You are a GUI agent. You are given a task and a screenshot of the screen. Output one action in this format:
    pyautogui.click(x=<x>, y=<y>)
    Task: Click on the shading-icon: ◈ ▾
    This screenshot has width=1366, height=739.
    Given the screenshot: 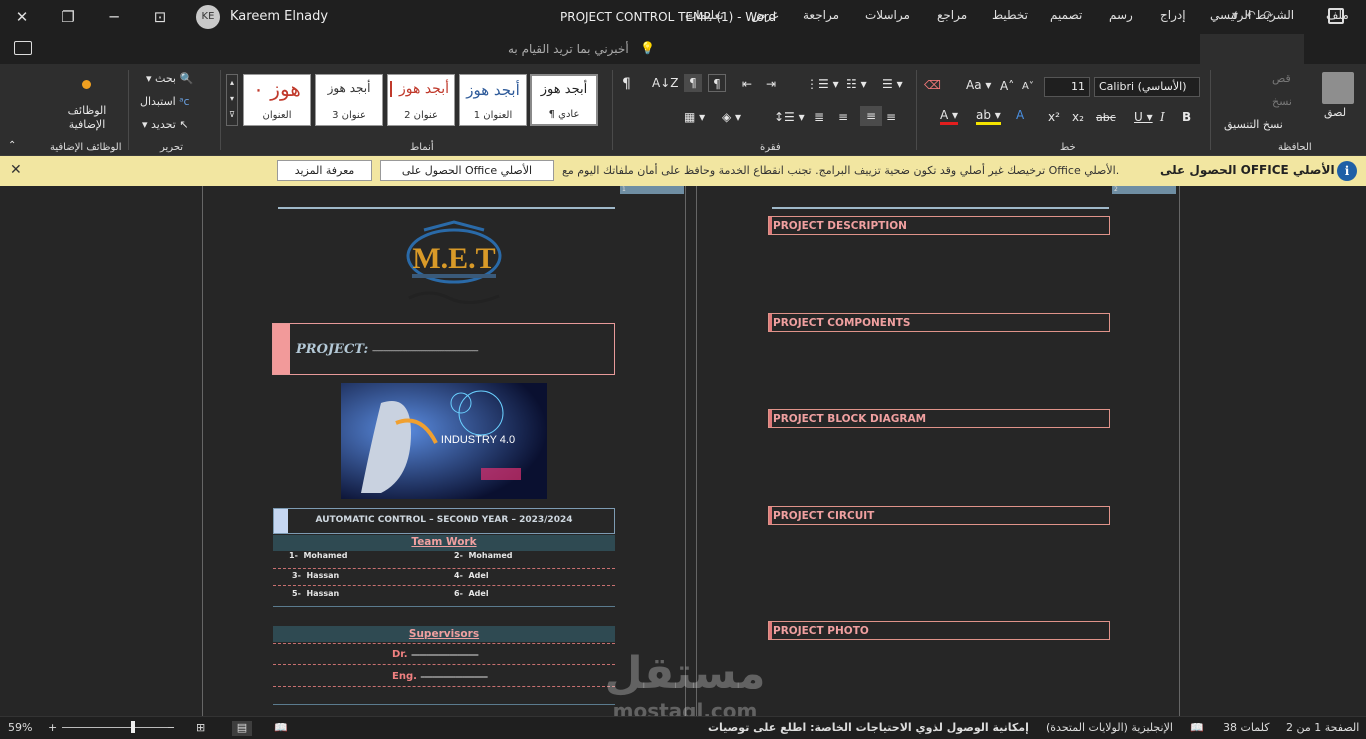 What is the action you would take?
    pyautogui.click(x=731, y=117)
    